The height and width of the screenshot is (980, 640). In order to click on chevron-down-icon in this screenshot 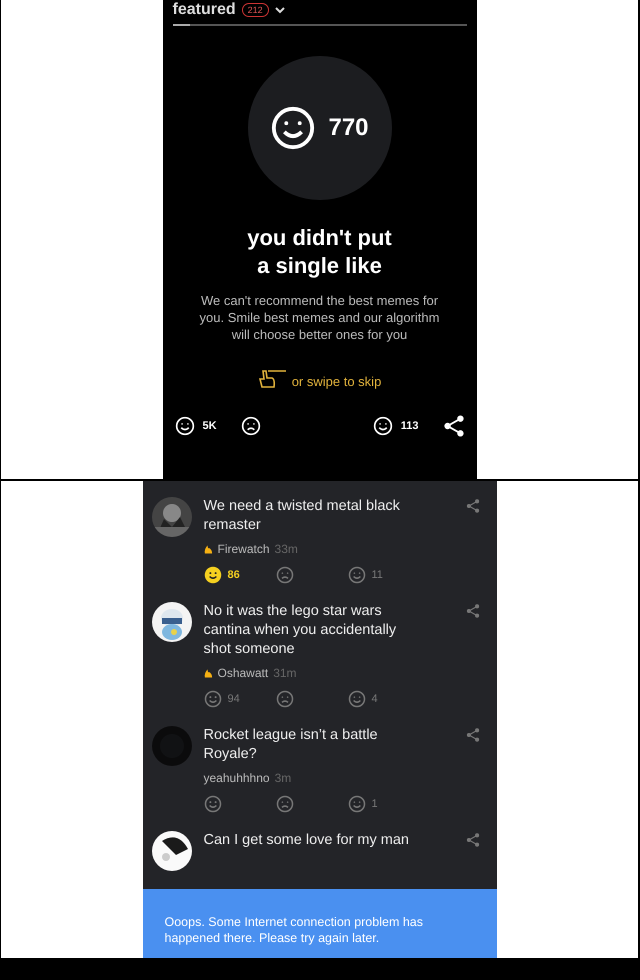, I will do `click(279, 10)`.